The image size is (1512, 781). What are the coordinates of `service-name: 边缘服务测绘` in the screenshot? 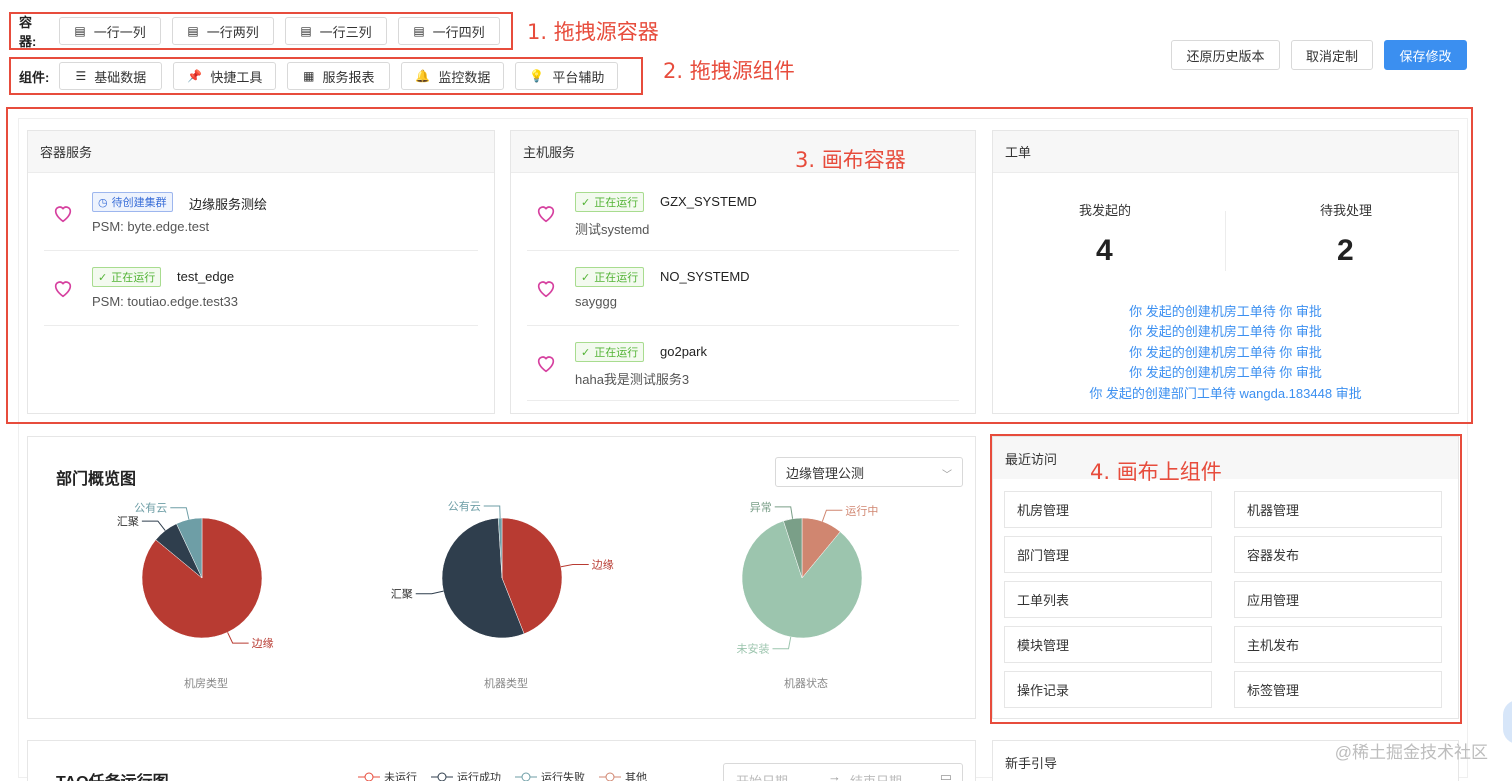 It's located at (228, 203).